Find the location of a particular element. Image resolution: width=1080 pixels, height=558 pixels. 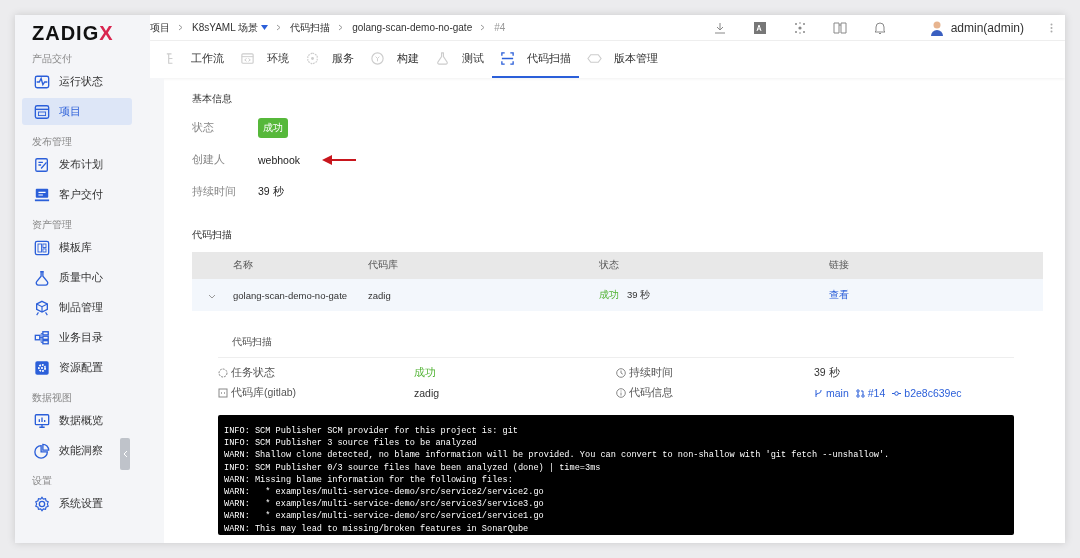

download-icon is located at coordinates (719, 27).